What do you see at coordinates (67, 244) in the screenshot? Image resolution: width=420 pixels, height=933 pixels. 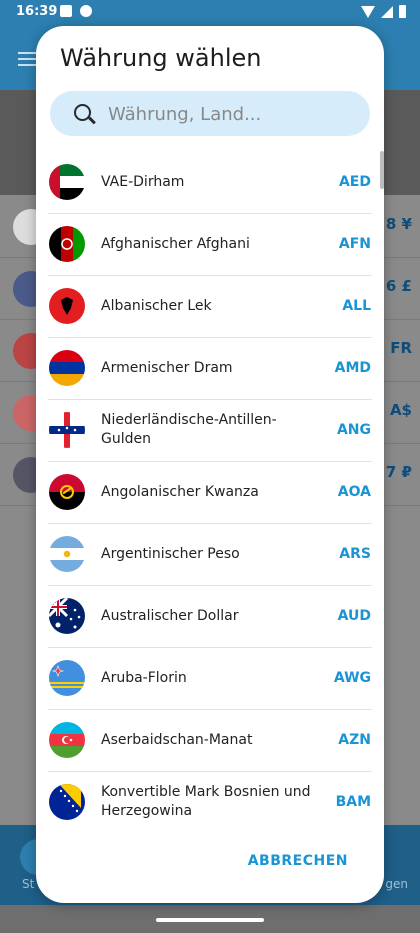 I see `afghanistan-flag-icon` at bounding box center [67, 244].